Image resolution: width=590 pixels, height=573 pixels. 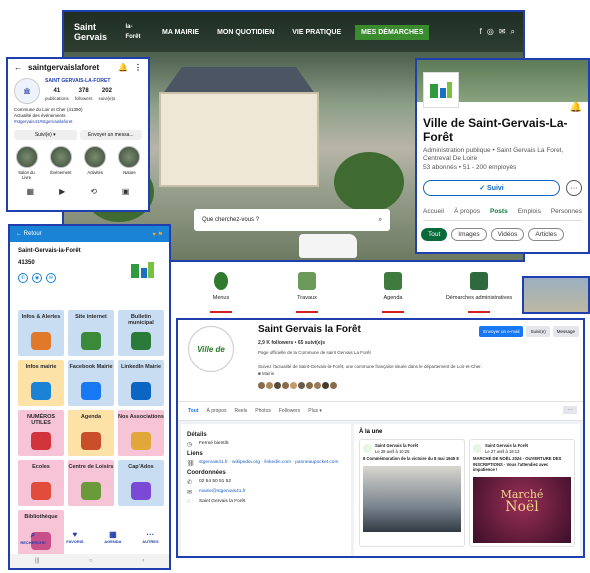 I want to click on send-email-button: Envoyer un e-mail, so click(x=501, y=331).